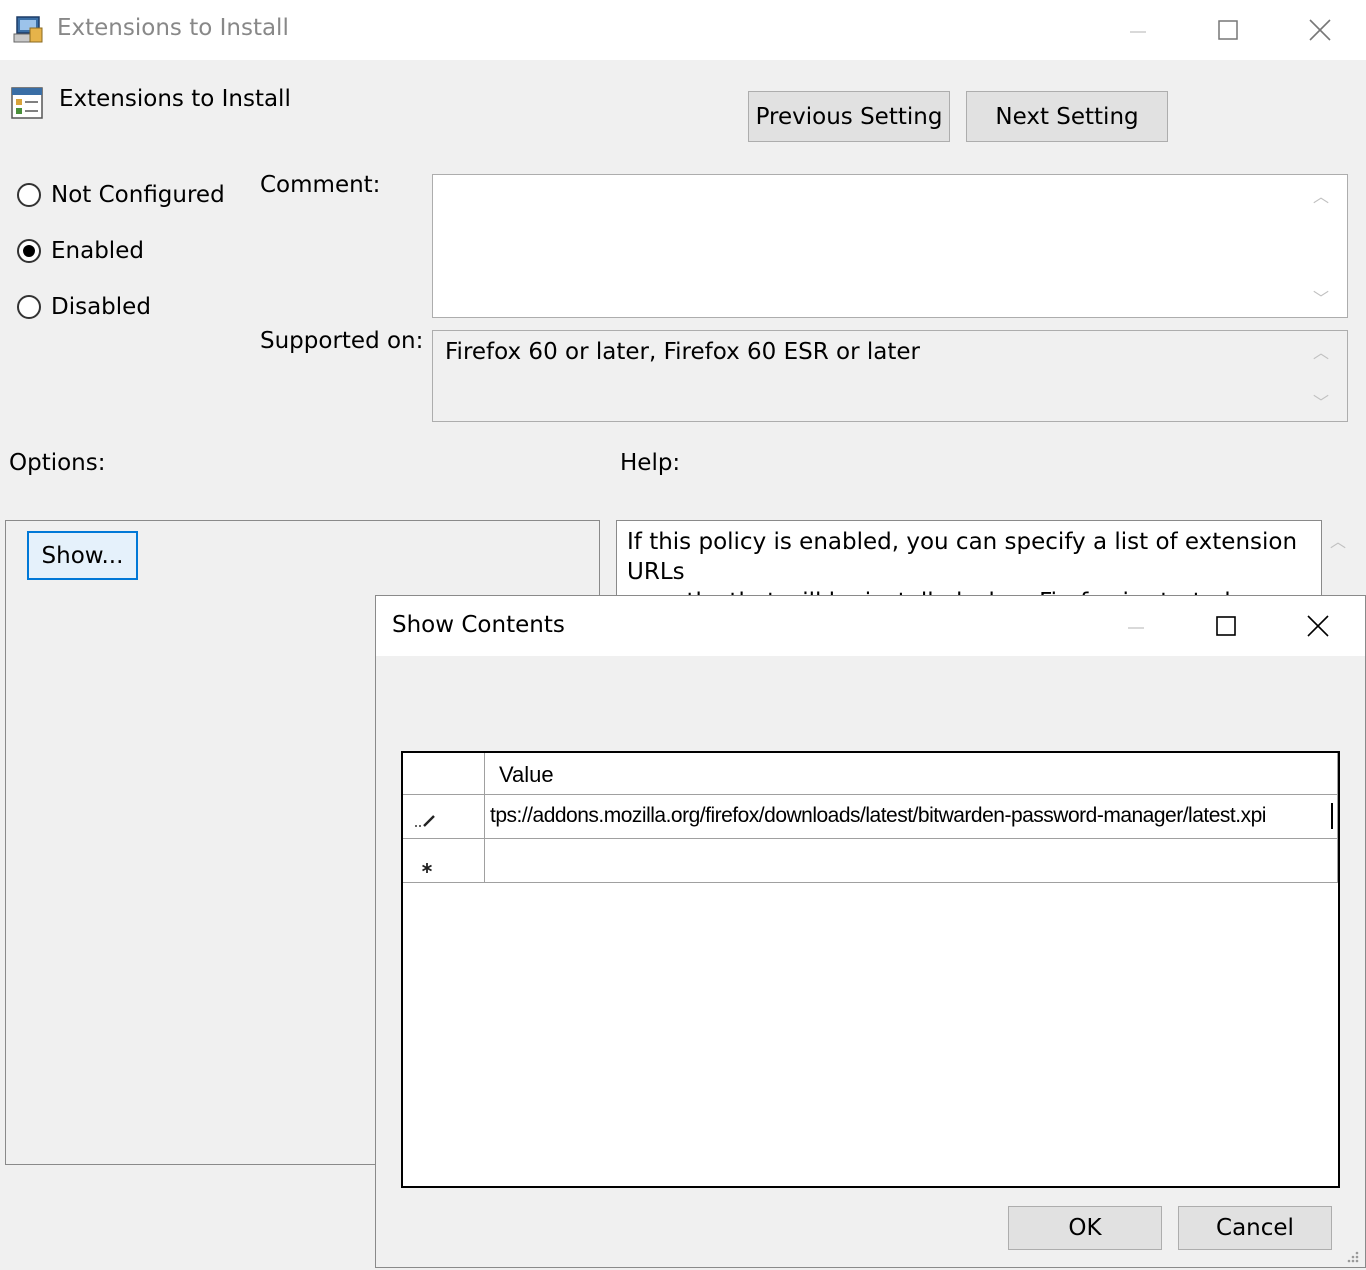 This screenshot has width=1366, height=1270. Describe the element at coordinates (526, 774) in the screenshot. I see `column-header-label: Value` at that location.